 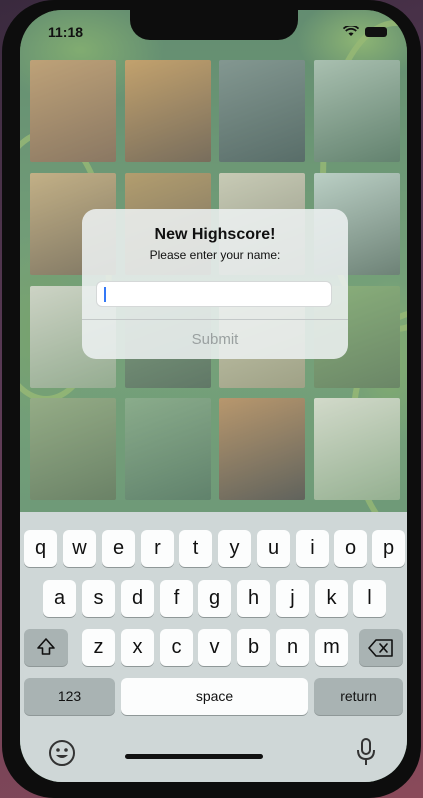 I want to click on key-d: d, so click(x=137, y=598).